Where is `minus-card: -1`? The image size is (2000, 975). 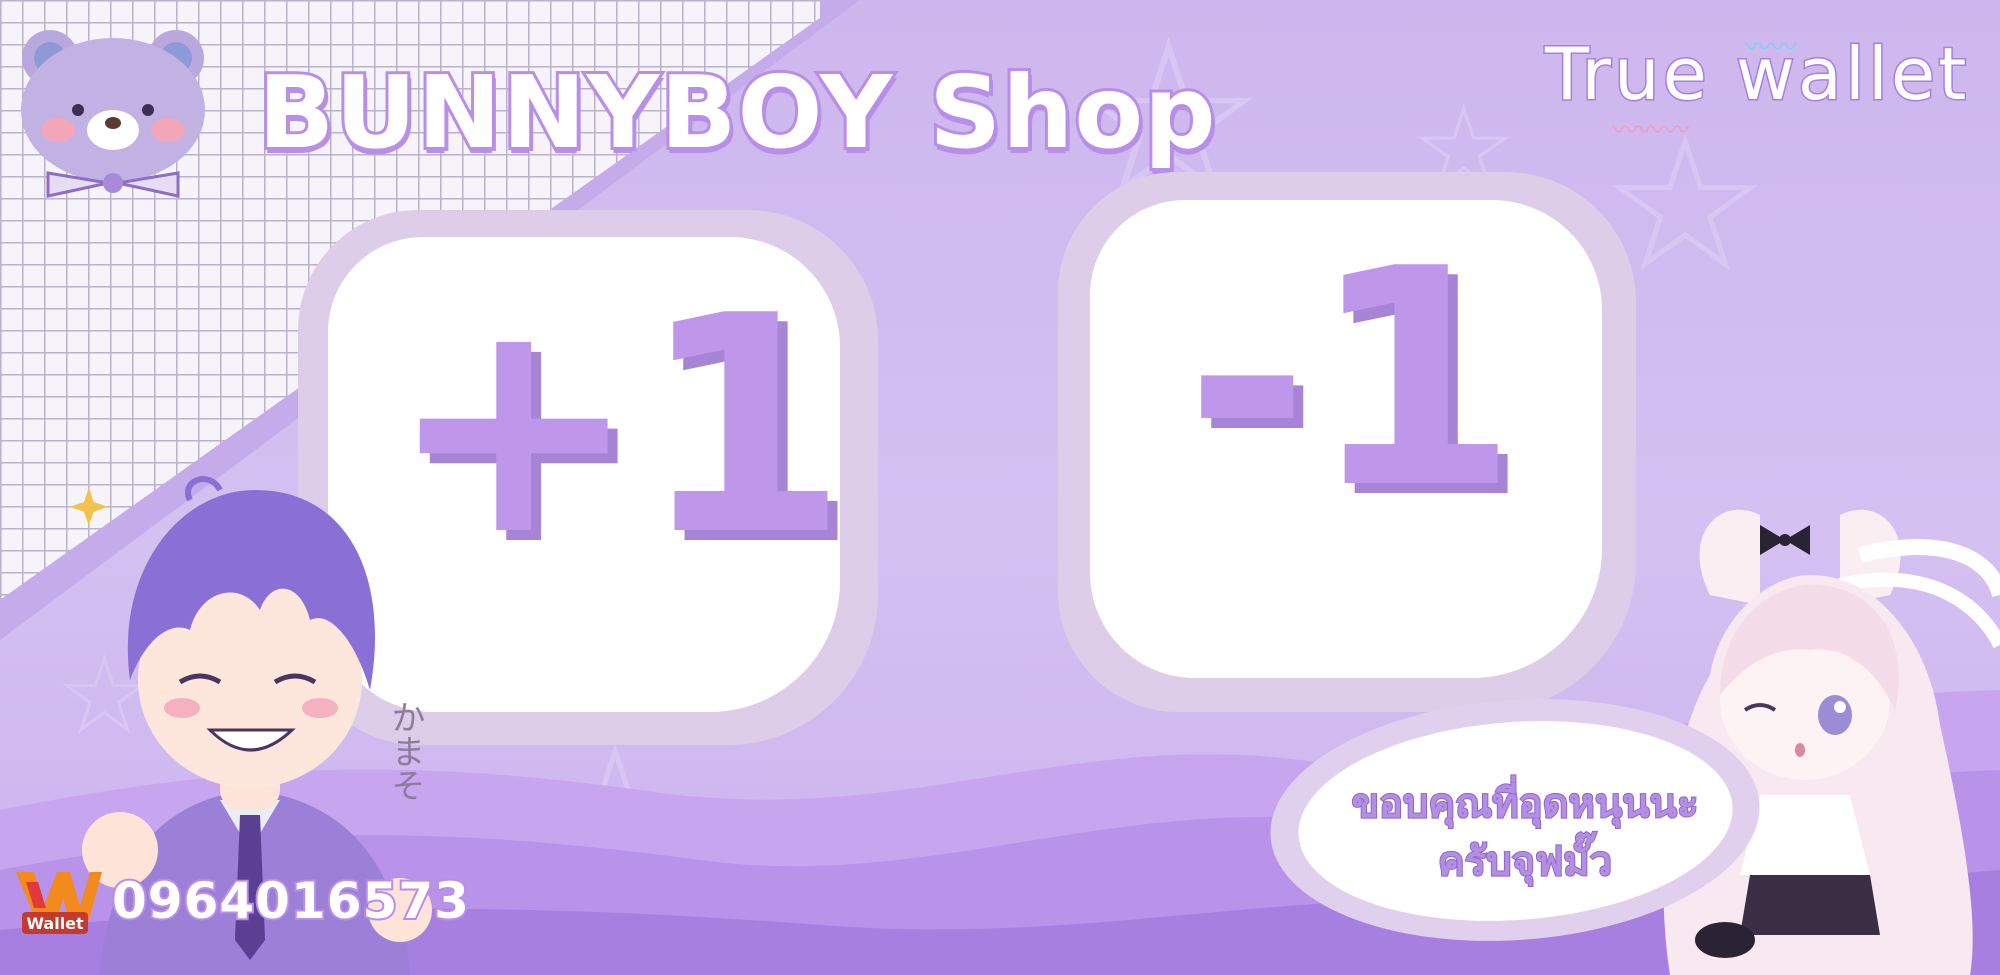
minus-card: -1 is located at coordinates (1346, 439).